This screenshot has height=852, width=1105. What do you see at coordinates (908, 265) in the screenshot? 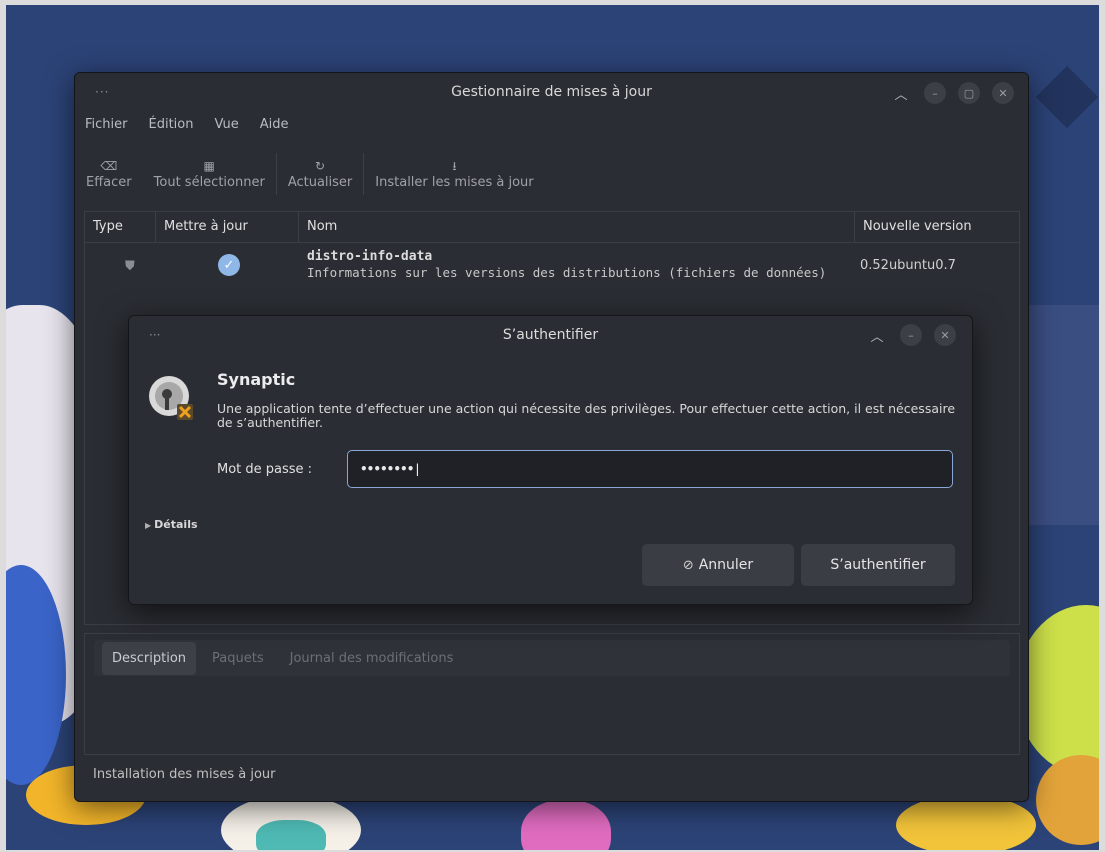
I see `package-version: 0.52ubuntu0.7` at bounding box center [908, 265].